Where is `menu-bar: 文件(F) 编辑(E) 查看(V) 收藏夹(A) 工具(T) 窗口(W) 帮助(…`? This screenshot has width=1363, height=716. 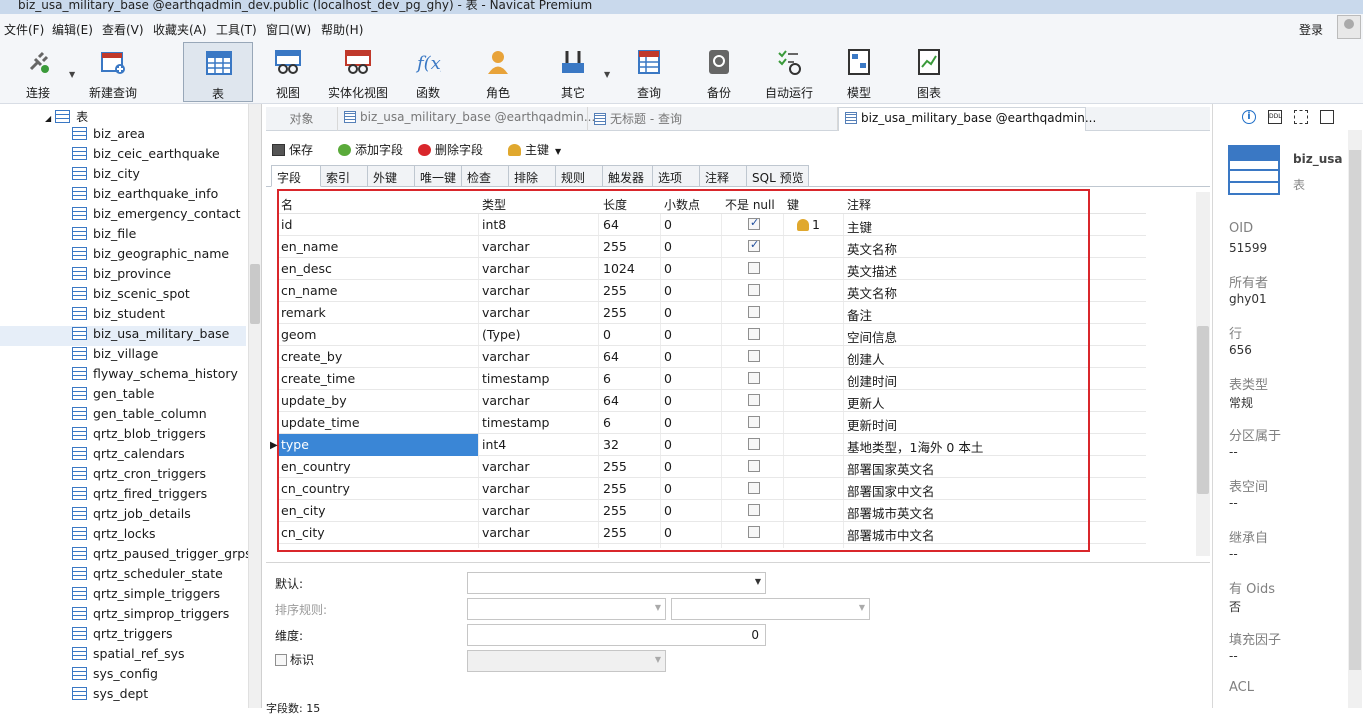 menu-bar: 文件(F) 编辑(E) 查看(V) 收藏夹(A) 工具(T) 窗口(W) 帮助(… is located at coordinates (681, 28).